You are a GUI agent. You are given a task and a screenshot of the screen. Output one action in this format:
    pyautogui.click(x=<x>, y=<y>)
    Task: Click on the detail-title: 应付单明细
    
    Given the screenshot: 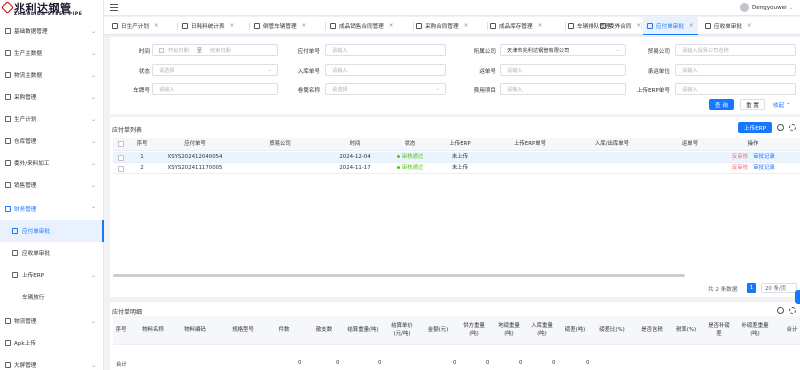 What is the action you would take?
    pyautogui.click(x=127, y=312)
    